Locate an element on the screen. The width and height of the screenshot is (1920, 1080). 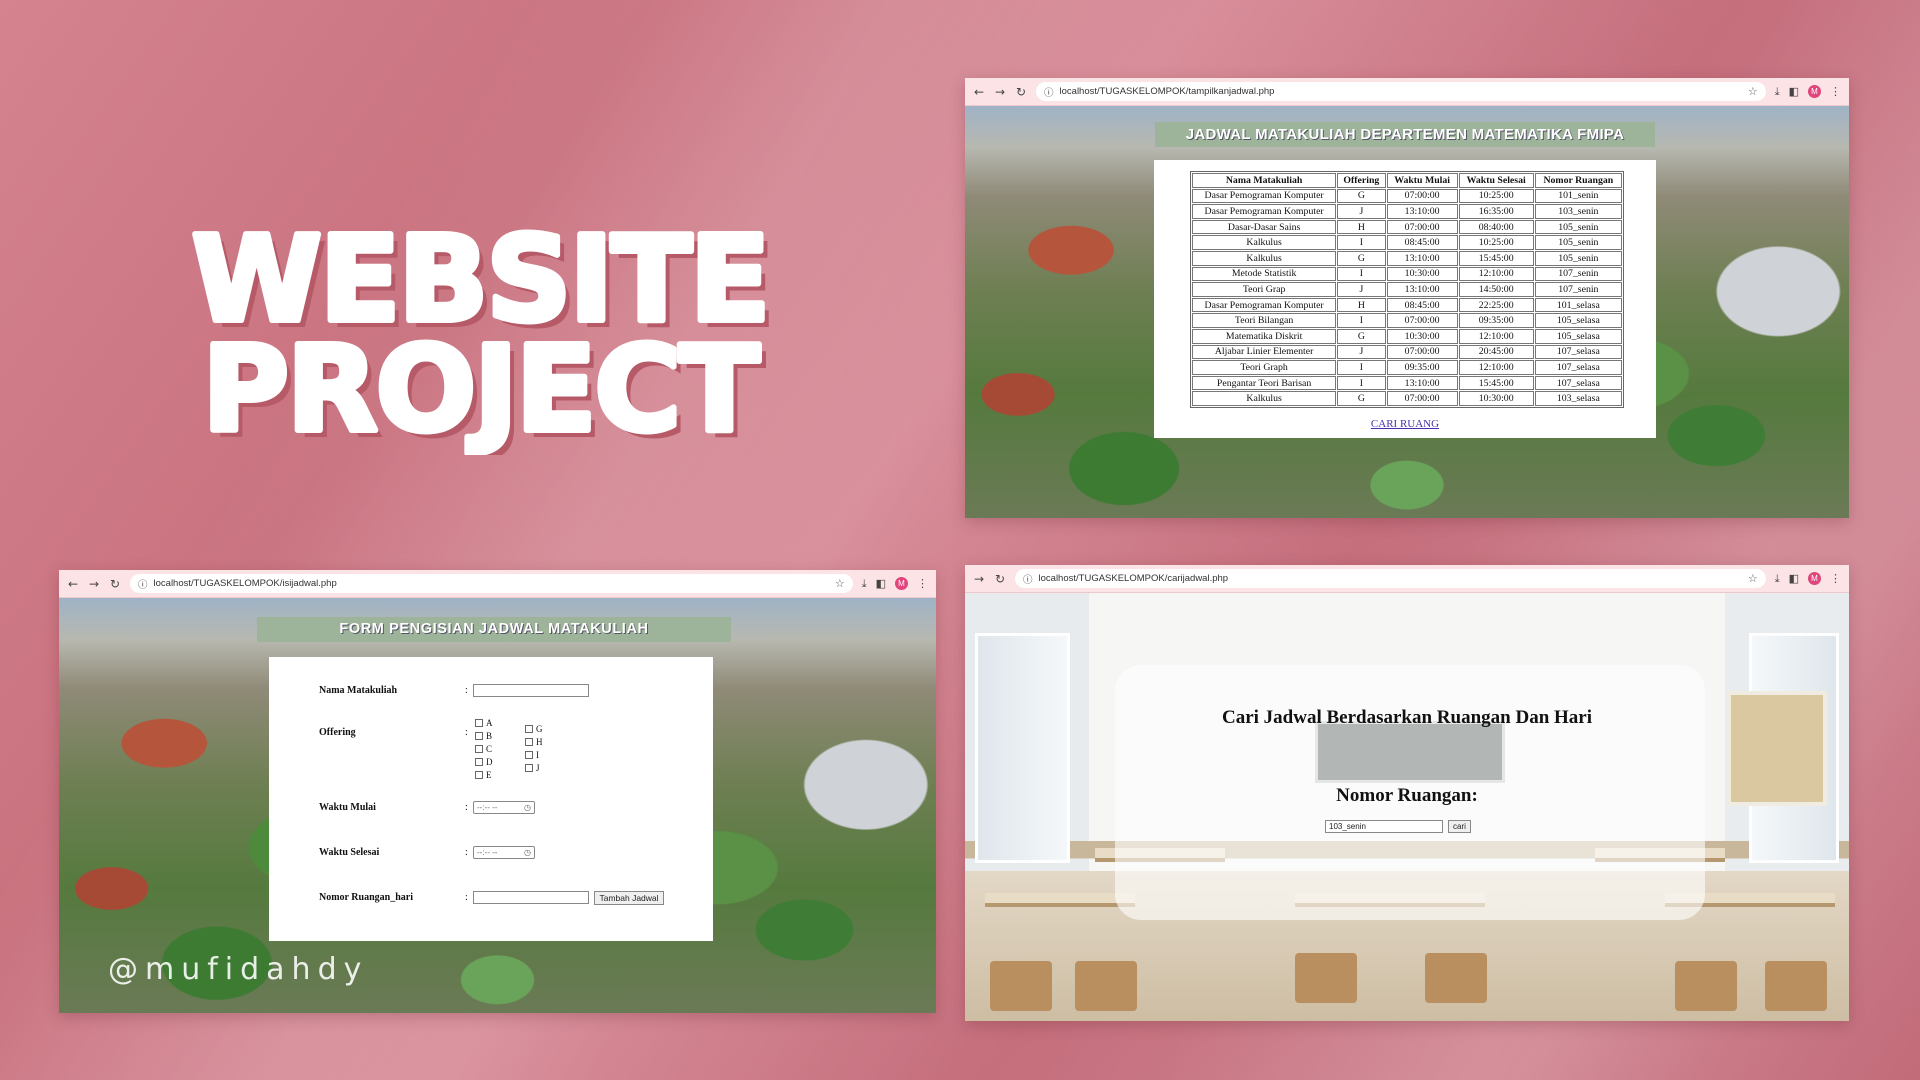
table-cell: 13:10:00 is located at coordinates (1422, 383).